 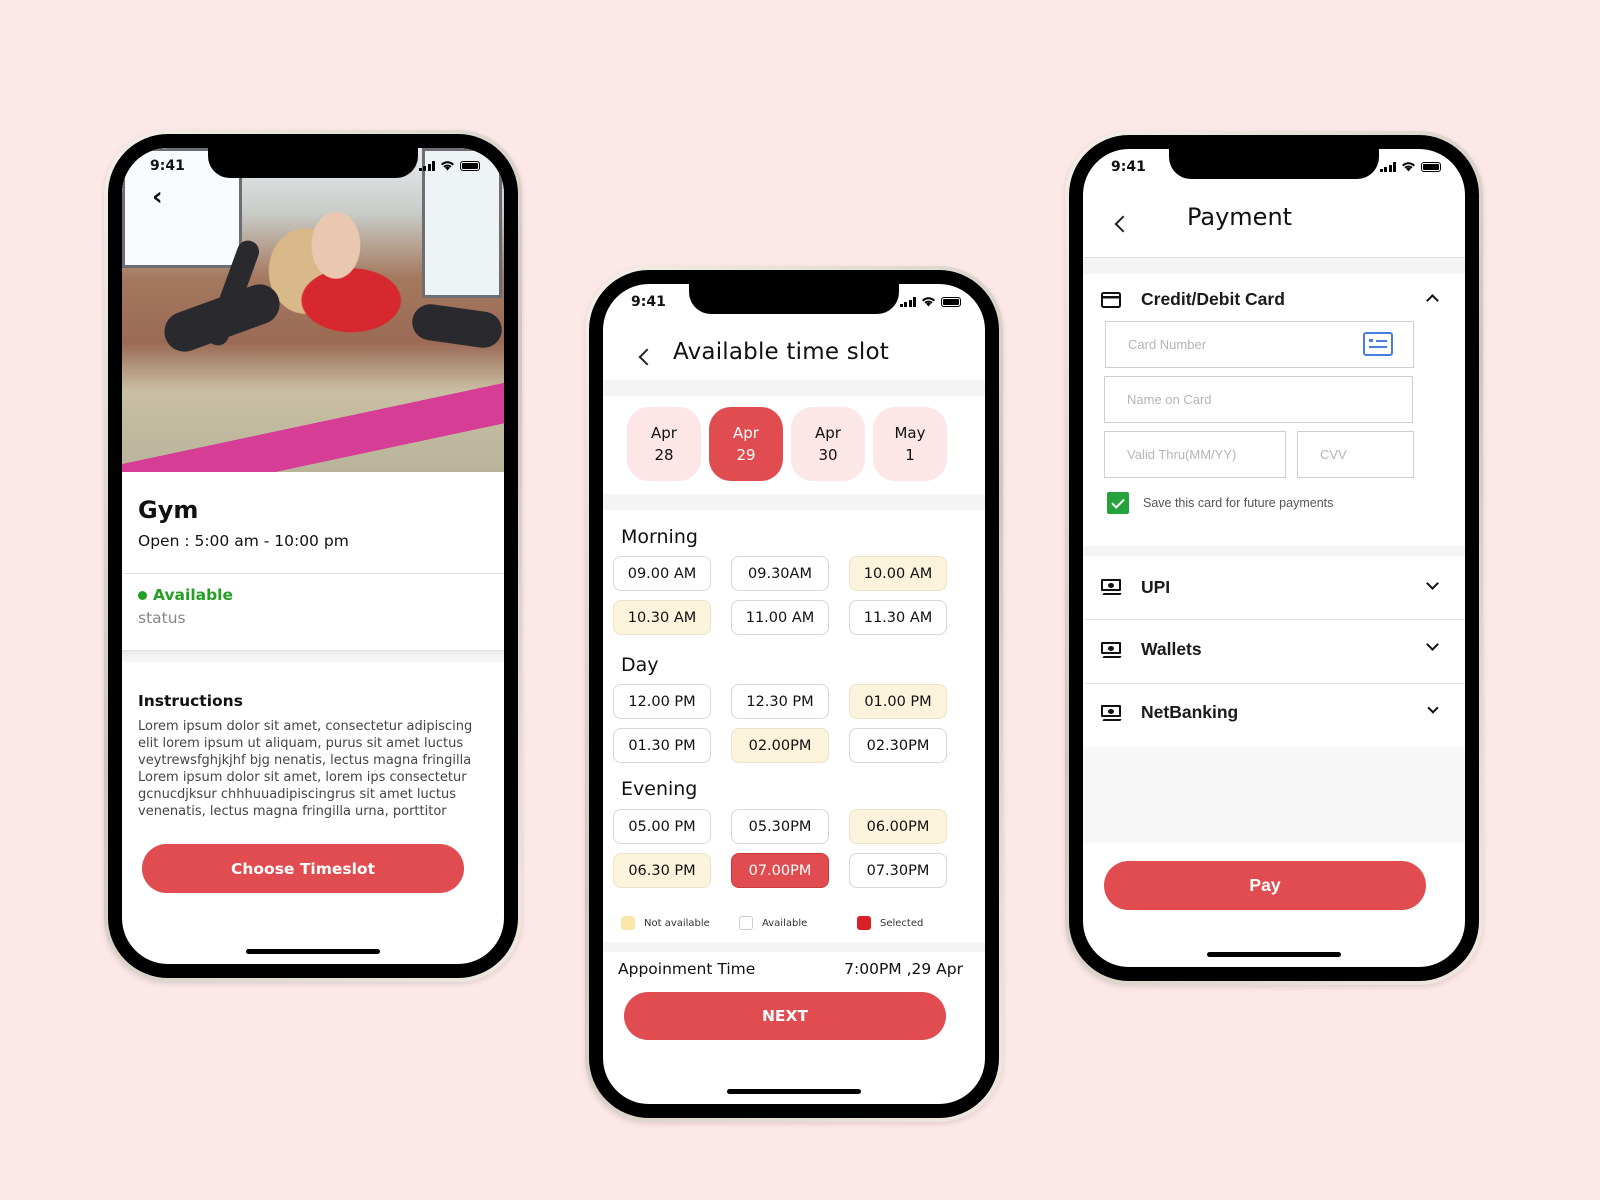 What do you see at coordinates (1274, 300) in the screenshot?
I see `card-section-header: Credit/Debit Card` at bounding box center [1274, 300].